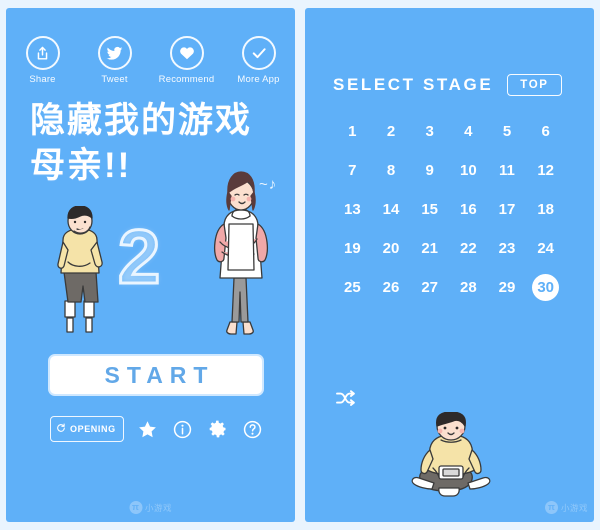  What do you see at coordinates (429, 287) in the screenshot?
I see `stage-cell-27: 27` at bounding box center [429, 287].